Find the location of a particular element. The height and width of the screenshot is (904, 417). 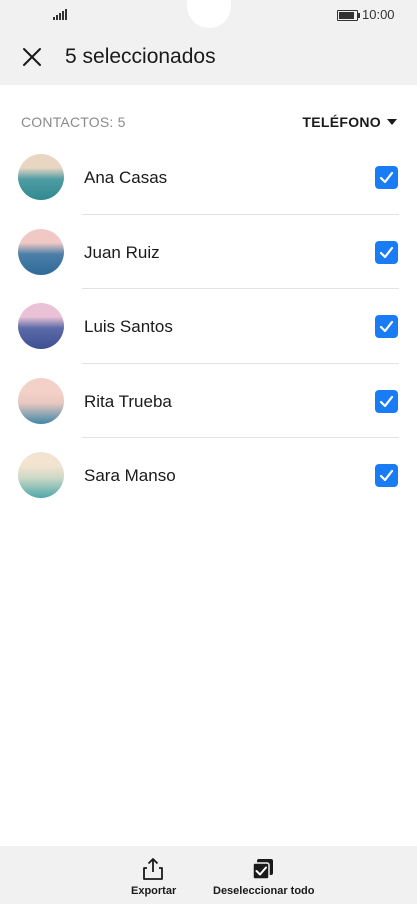

contact-name: Juan Ruiz is located at coordinates (122, 252).